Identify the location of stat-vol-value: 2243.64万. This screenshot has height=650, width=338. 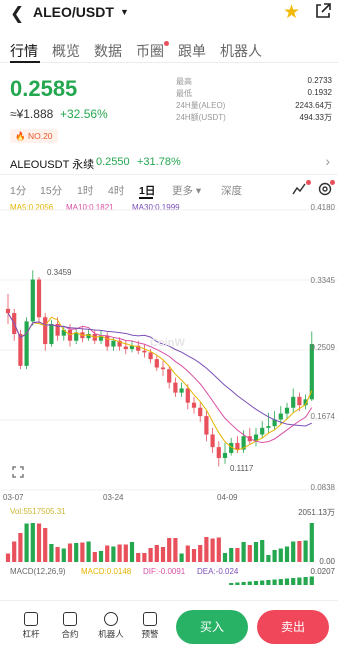
(313, 105).